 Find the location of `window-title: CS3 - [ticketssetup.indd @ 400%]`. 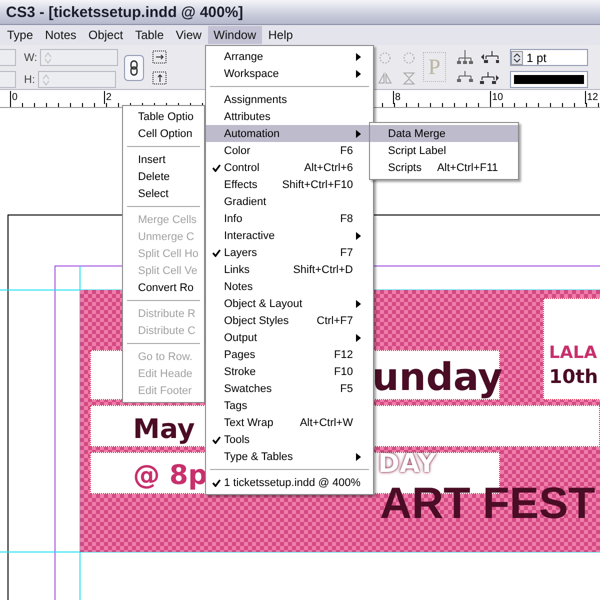

window-title: CS3 - [ticketssetup.indd @ 400%] is located at coordinates (125, 12).